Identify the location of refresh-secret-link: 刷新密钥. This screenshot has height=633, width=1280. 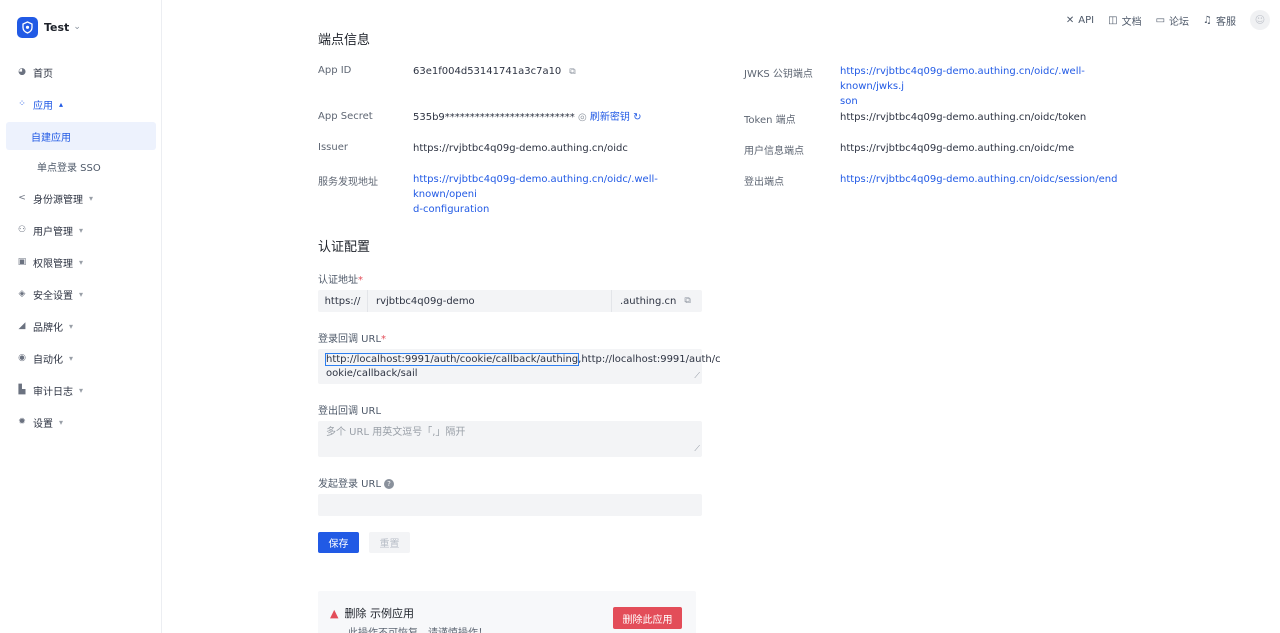
(610, 117).